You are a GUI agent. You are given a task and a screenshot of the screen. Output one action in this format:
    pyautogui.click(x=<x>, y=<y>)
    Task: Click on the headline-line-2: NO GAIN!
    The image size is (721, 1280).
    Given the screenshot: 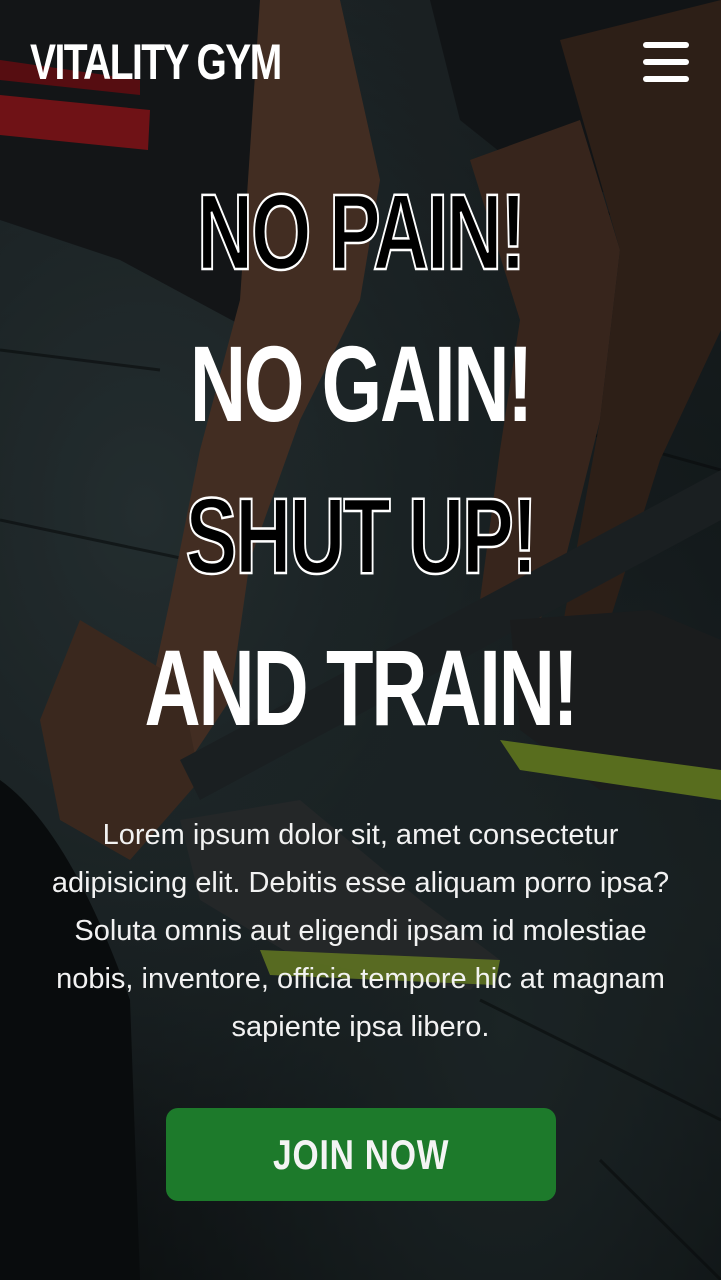 What is the action you would take?
    pyautogui.click(x=361, y=383)
    